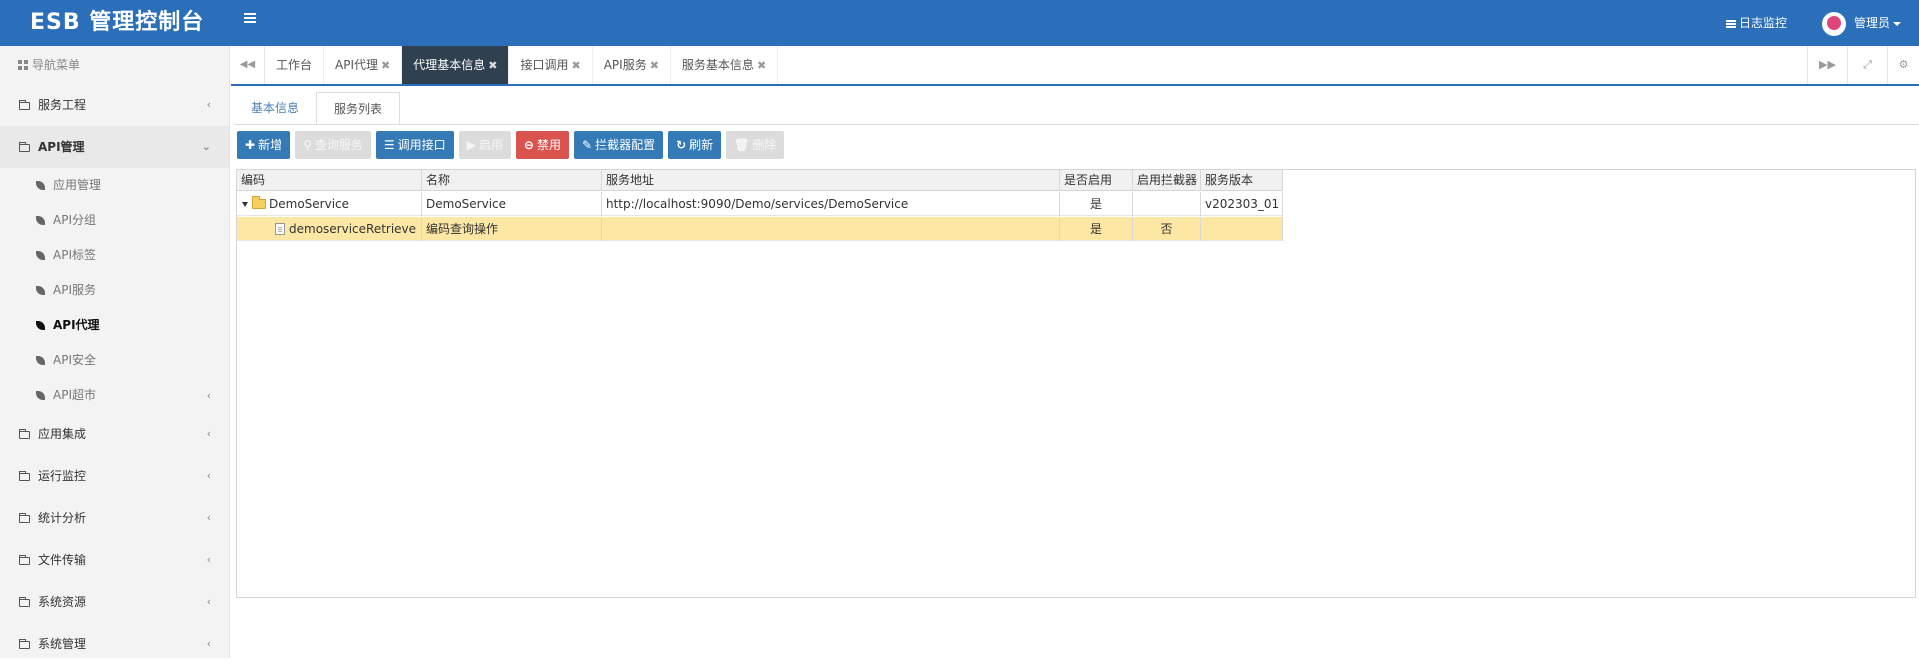 This screenshot has height=665, width=1919. Describe the element at coordinates (77, 185) in the screenshot. I see `subitem-label: 应用管理` at that location.